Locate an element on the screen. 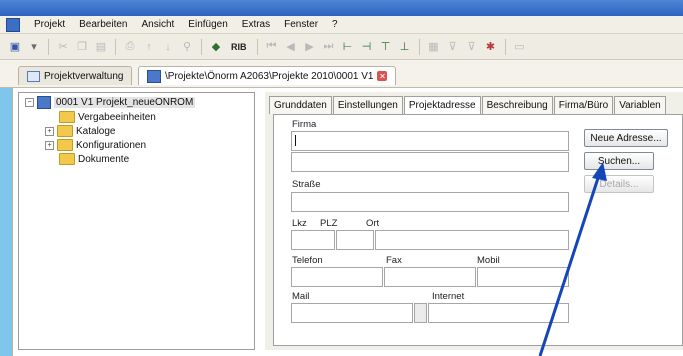  tree-tool-3-icon: ⊤ is located at coordinates (386, 47).